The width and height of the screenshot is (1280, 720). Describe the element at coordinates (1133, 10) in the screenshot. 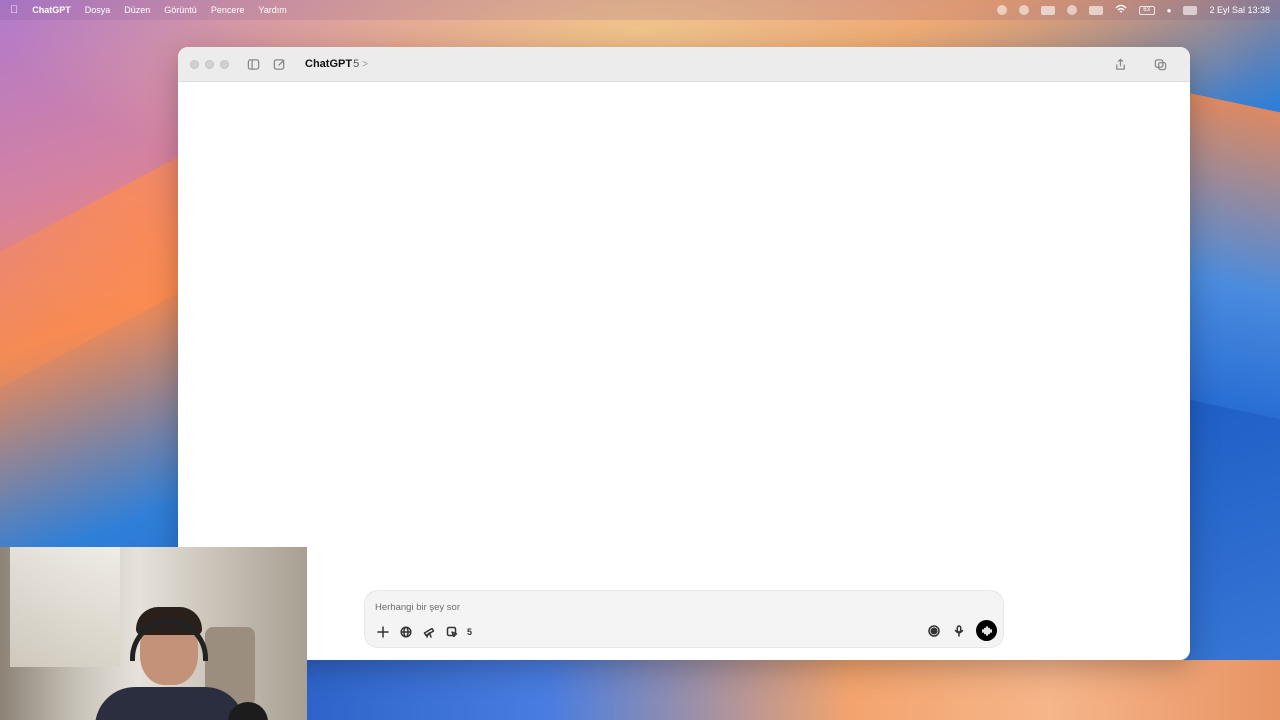

I see `menubar-status-area: 63 ● 2 Eyl Sal 13:38` at that location.